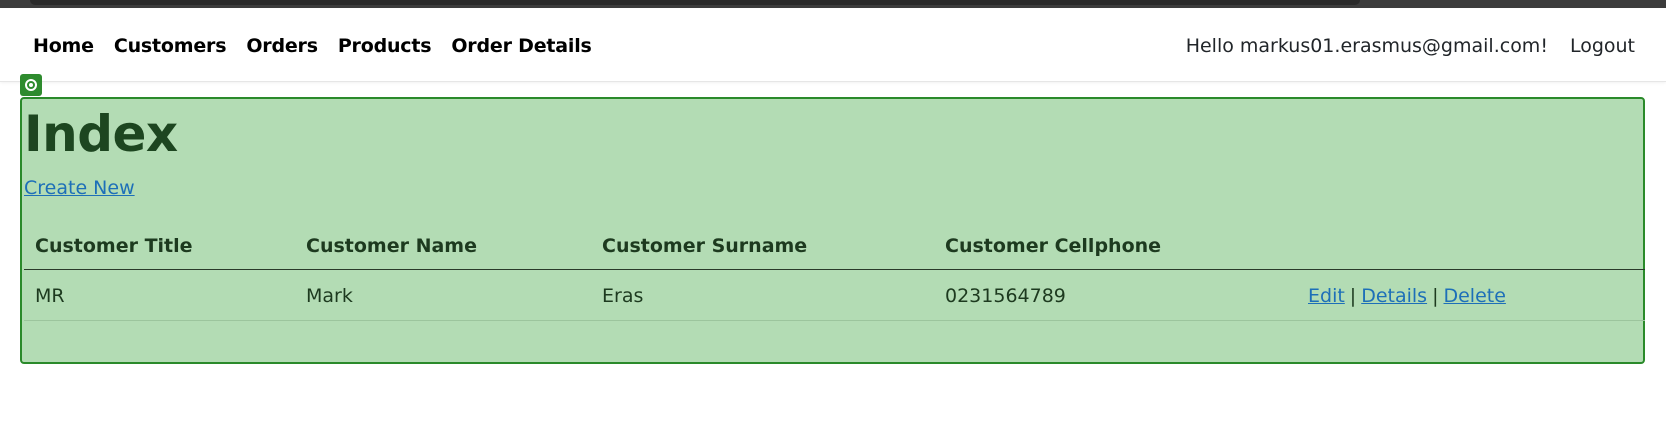 Image resolution: width=1666 pixels, height=443 pixels. I want to click on row-actions: Edit | Details | Delete, so click(1407, 296).